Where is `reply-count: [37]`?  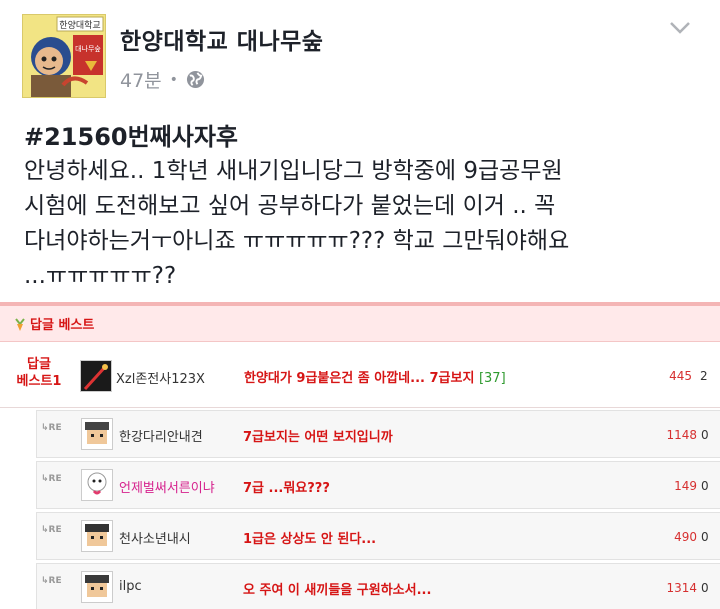
reply-count: [37] is located at coordinates (492, 378).